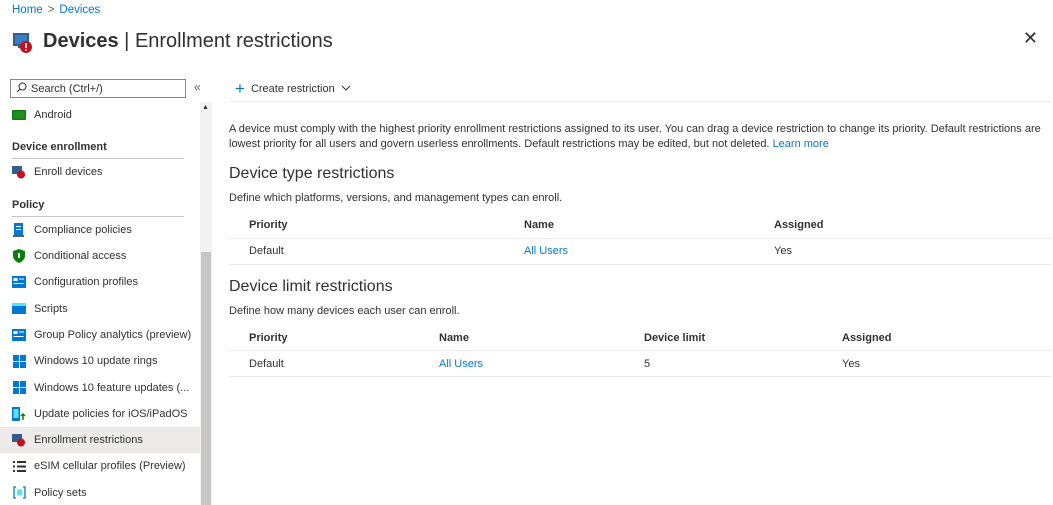 The image size is (1053, 505). What do you see at coordinates (100, 414) in the screenshot?
I see `sidebar-item-update-policies-ios: Update policies for iOS/iPadOS` at bounding box center [100, 414].